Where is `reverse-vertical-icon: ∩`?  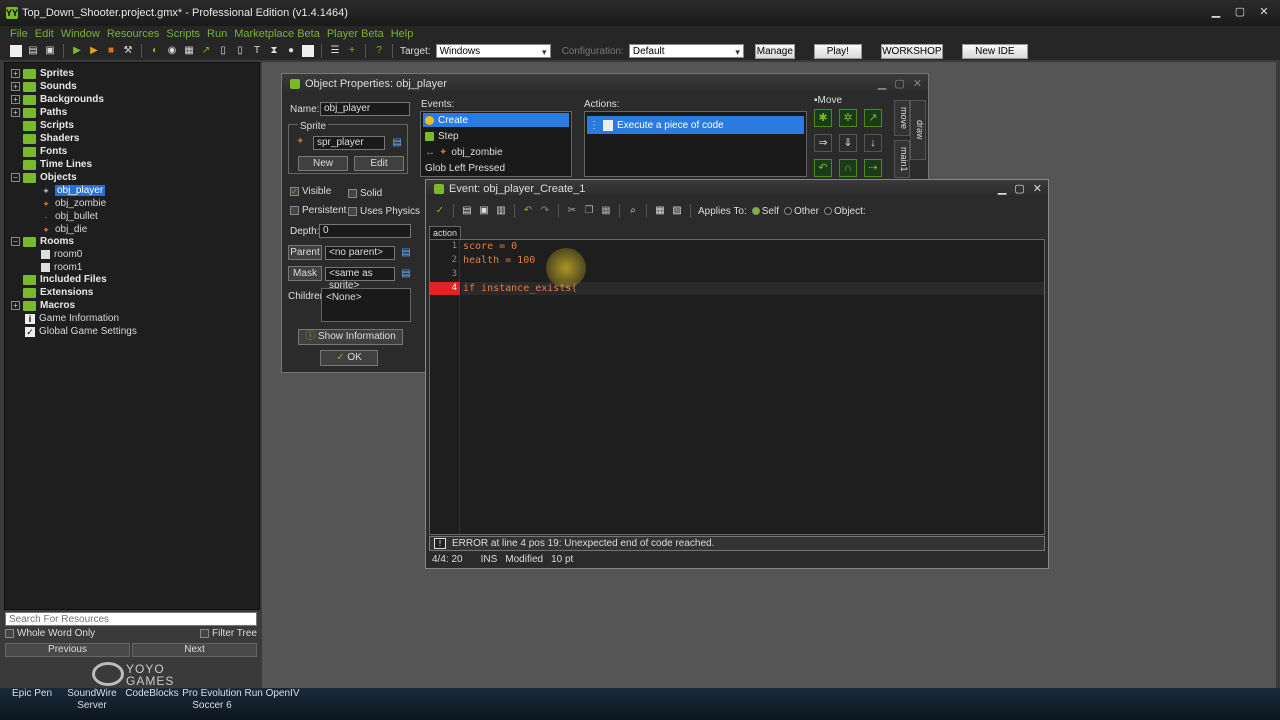 reverse-vertical-icon: ∩ is located at coordinates (848, 168).